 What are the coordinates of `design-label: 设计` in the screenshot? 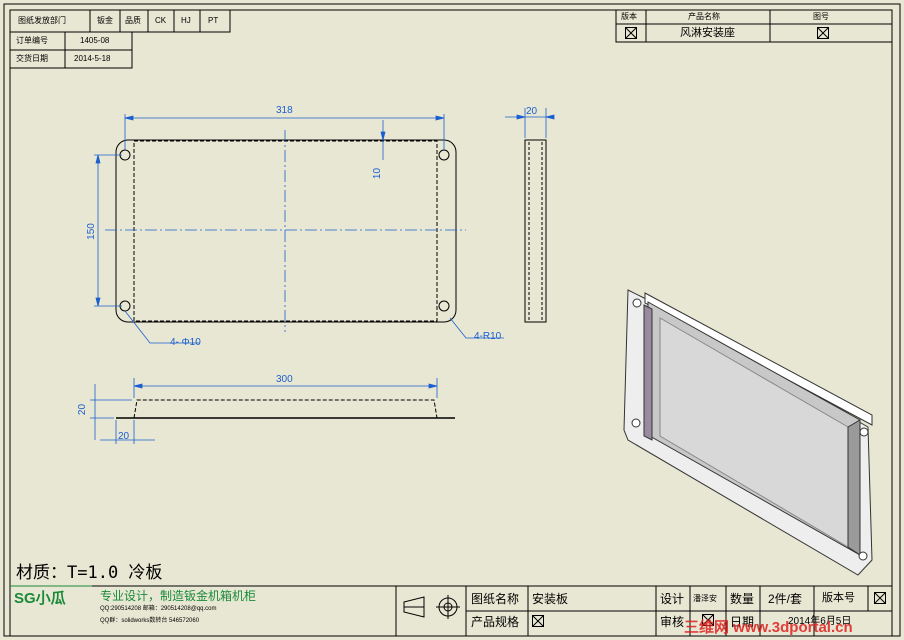 It's located at (672, 599).